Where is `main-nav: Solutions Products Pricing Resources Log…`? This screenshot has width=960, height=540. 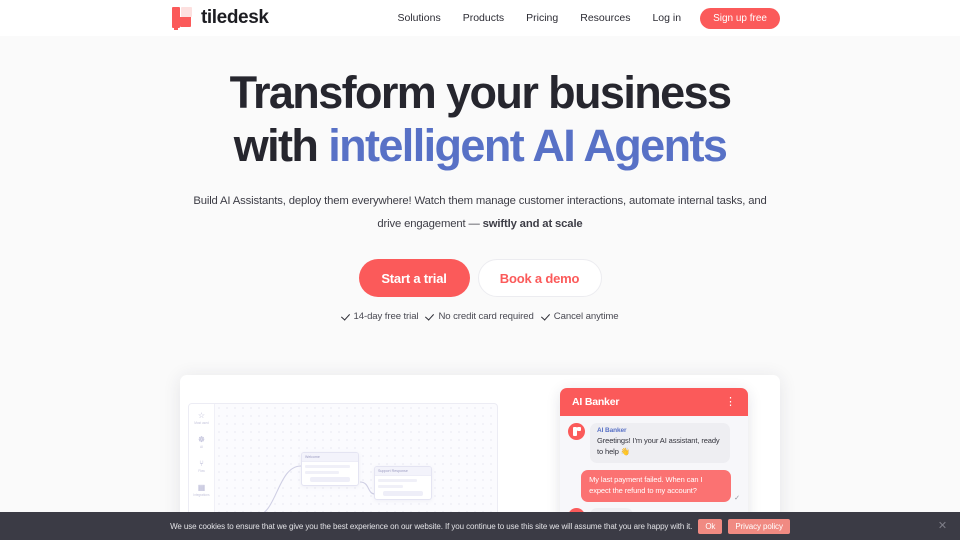
main-nav: Solutions Products Pricing Resources Log… is located at coordinates (583, 18).